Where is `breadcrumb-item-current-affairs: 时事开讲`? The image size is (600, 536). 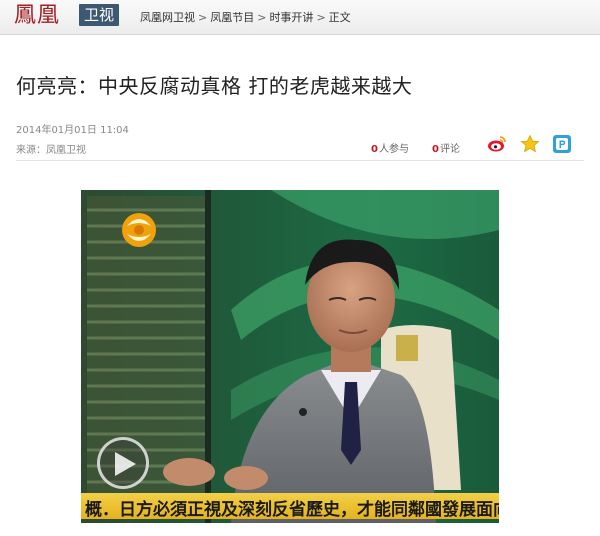 breadcrumb-item-current-affairs: 时事开讲 is located at coordinates (291, 17).